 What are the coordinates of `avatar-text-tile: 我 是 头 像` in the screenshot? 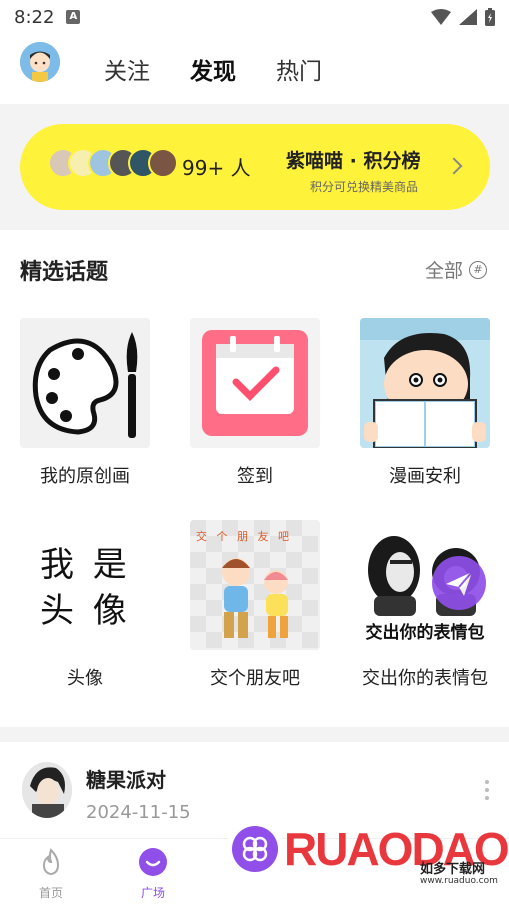 It's located at (85, 585).